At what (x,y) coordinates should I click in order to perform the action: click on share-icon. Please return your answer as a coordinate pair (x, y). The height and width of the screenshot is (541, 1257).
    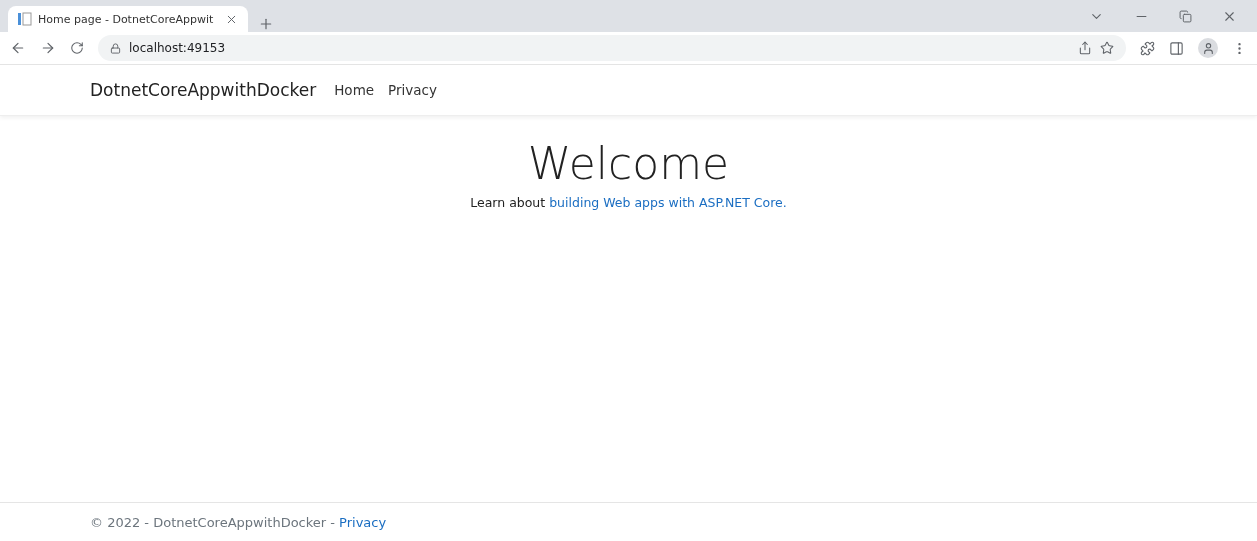
    Looking at the image, I should click on (1085, 48).